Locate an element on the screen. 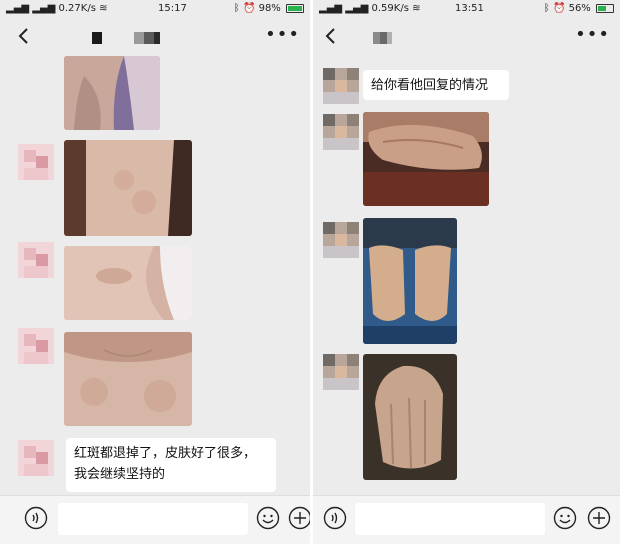  status-right: ᛒ ⏰ 98% is located at coordinates (269, 8).